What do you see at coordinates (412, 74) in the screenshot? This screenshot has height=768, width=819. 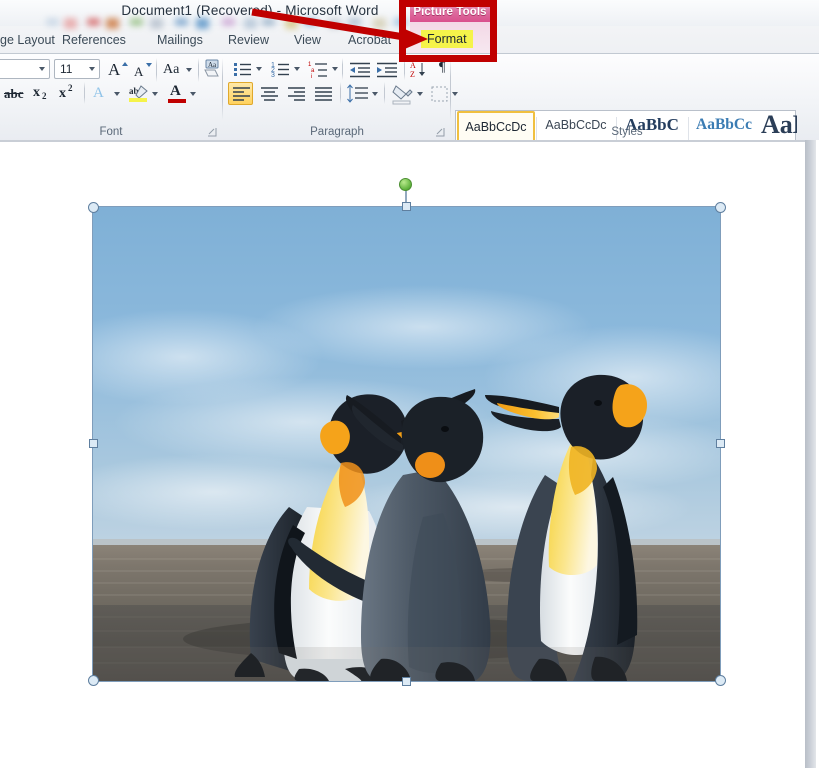 I see `svg-text: Z` at bounding box center [412, 74].